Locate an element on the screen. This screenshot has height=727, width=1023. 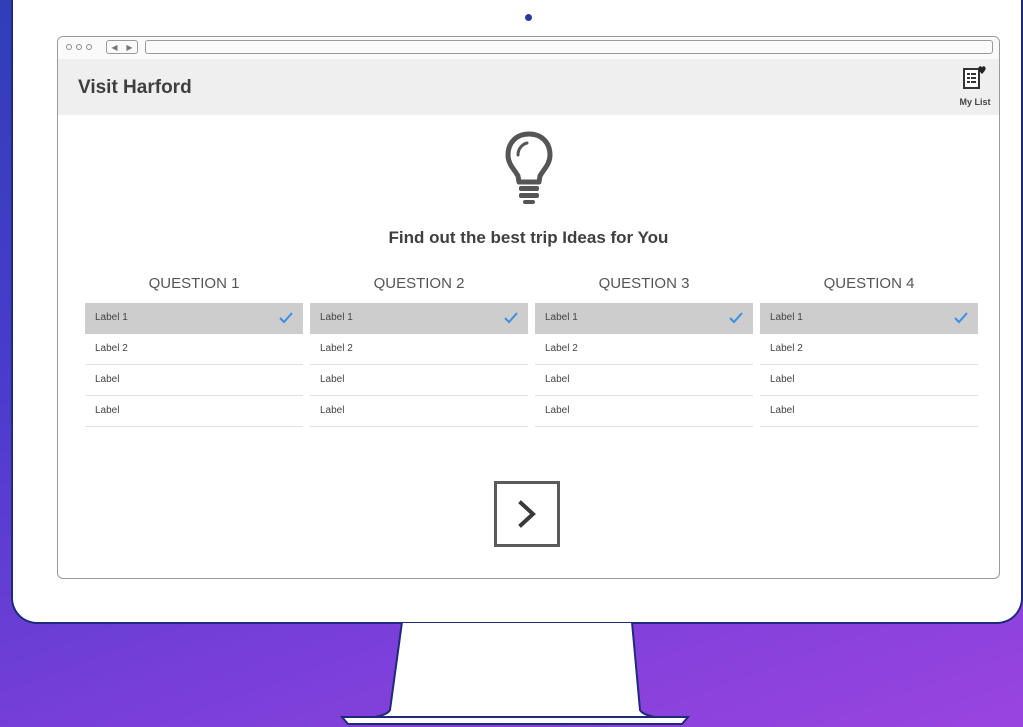
my-list-button: My List is located at coordinates (975, 86).